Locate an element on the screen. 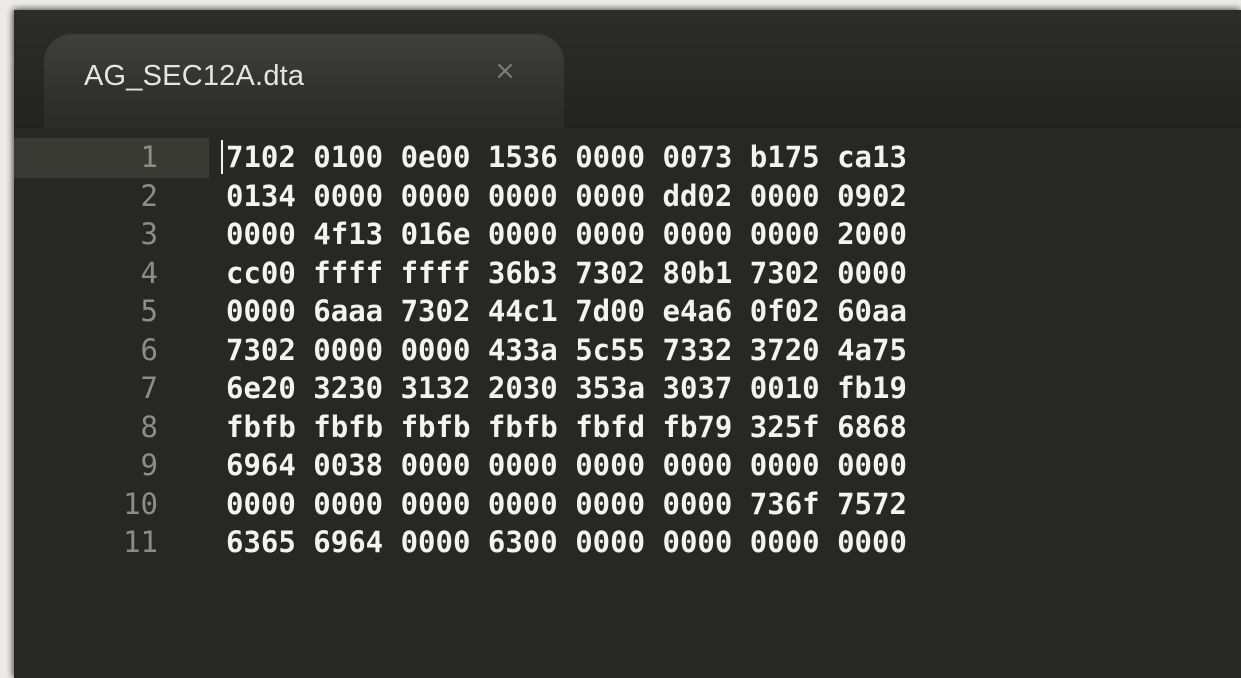 This screenshot has height=678, width=1241. code-line: 6 7302 0000 0000 433a 5c55 7332 3720 4a75 is located at coordinates (627, 350).